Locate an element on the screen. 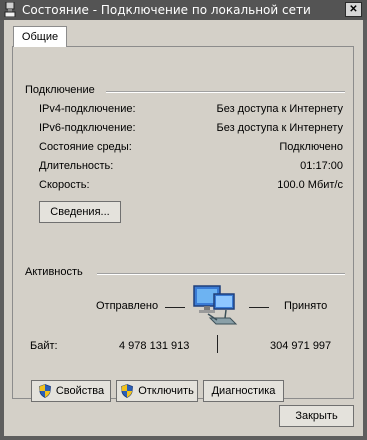 The image size is (367, 440). close-button: Закрыть is located at coordinates (316, 416).